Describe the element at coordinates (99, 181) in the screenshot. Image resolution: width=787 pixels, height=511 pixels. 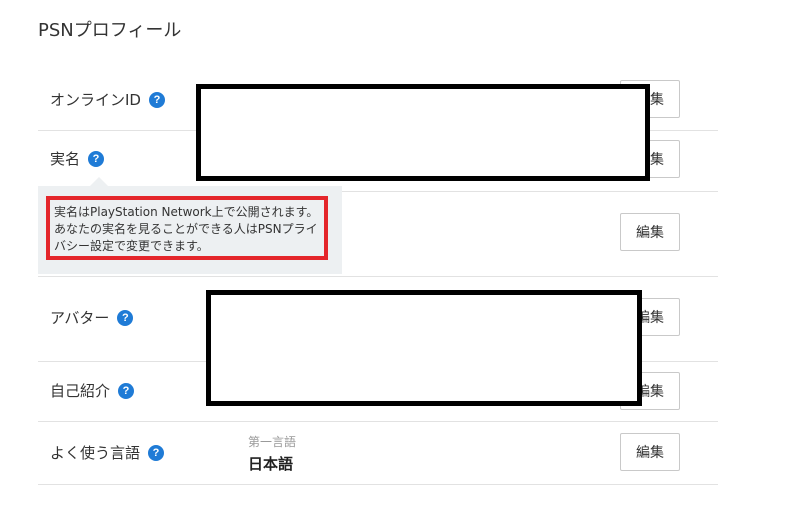
I see `tooltip-arrow` at that location.